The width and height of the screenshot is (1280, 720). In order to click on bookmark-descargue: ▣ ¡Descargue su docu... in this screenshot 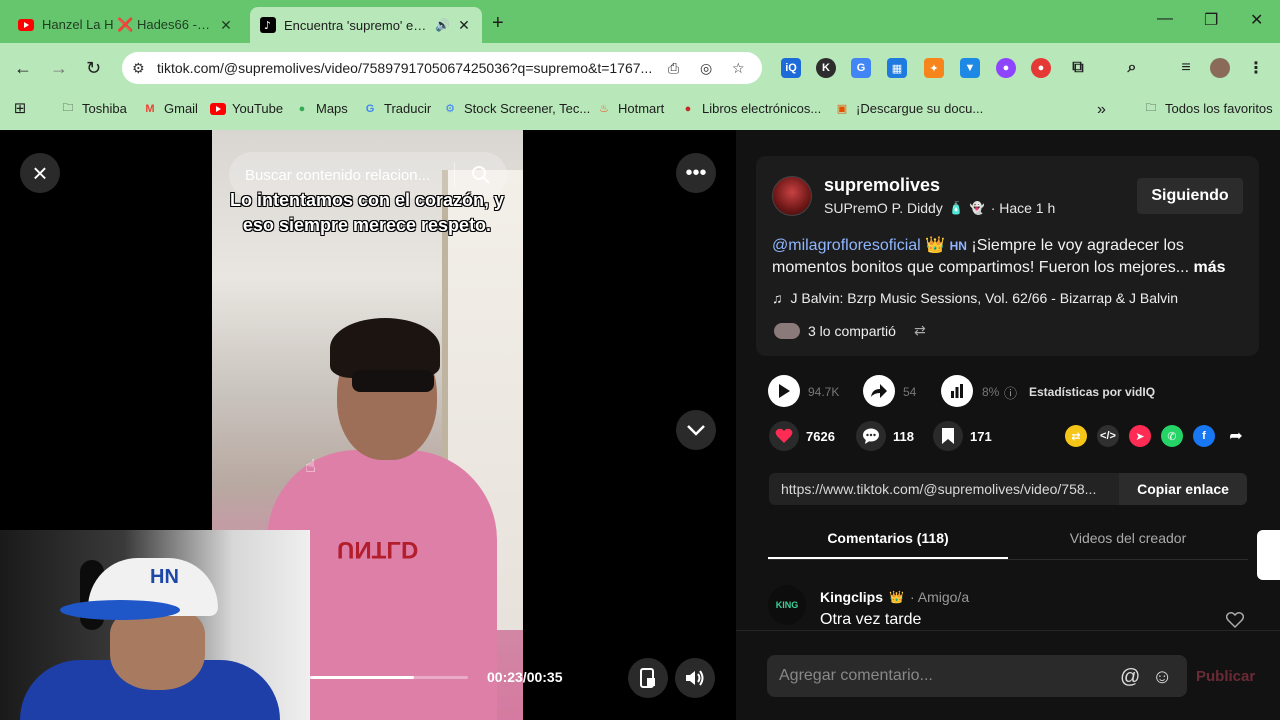, I will do `click(908, 108)`.